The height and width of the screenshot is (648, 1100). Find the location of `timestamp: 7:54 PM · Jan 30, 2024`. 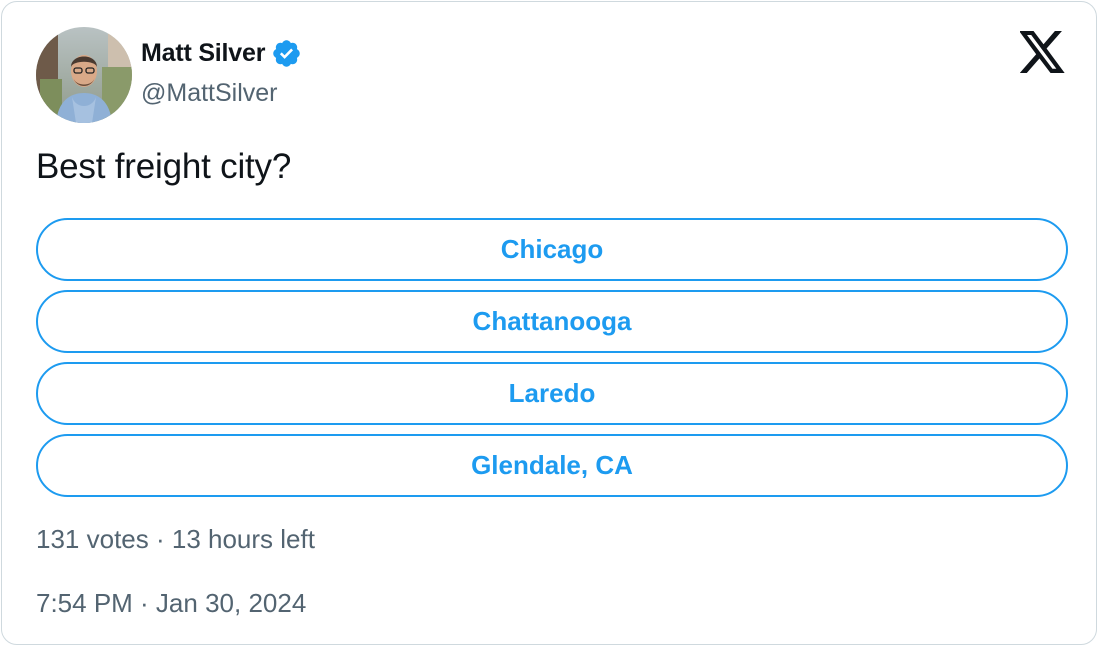

timestamp: 7:54 PM · Jan 30, 2024 is located at coordinates (171, 603).